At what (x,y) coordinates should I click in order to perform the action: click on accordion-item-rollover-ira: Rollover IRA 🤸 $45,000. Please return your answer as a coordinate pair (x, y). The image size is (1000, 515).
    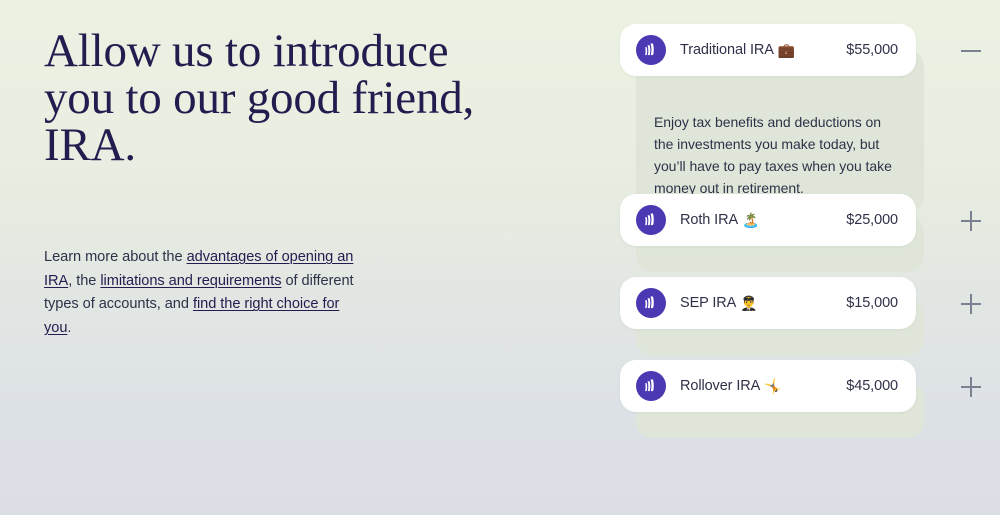
    Looking at the image, I should click on (800, 399).